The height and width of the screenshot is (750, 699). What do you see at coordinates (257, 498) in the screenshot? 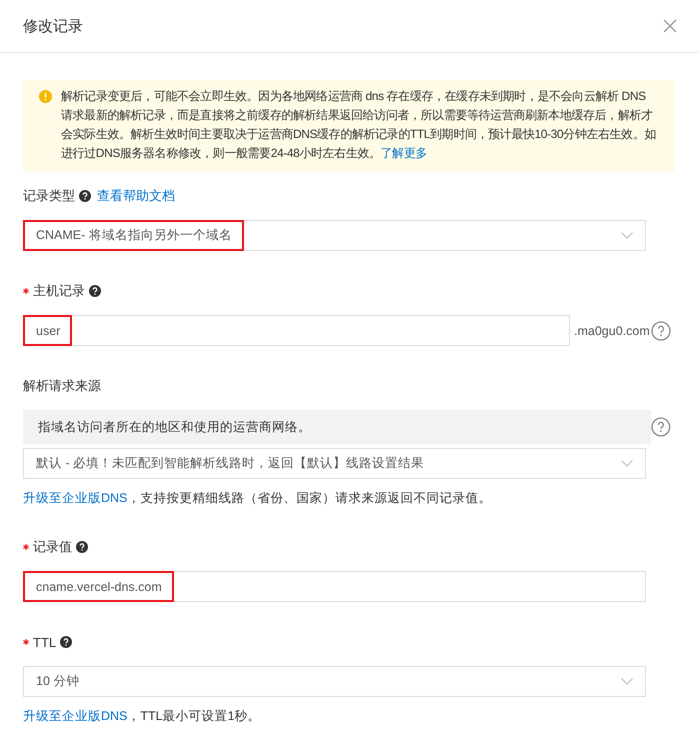
I see `upgrade-note: 升级至企业版DNS，支持按更精细线路（省份、国家）请求来源返回不同记录值。` at bounding box center [257, 498].